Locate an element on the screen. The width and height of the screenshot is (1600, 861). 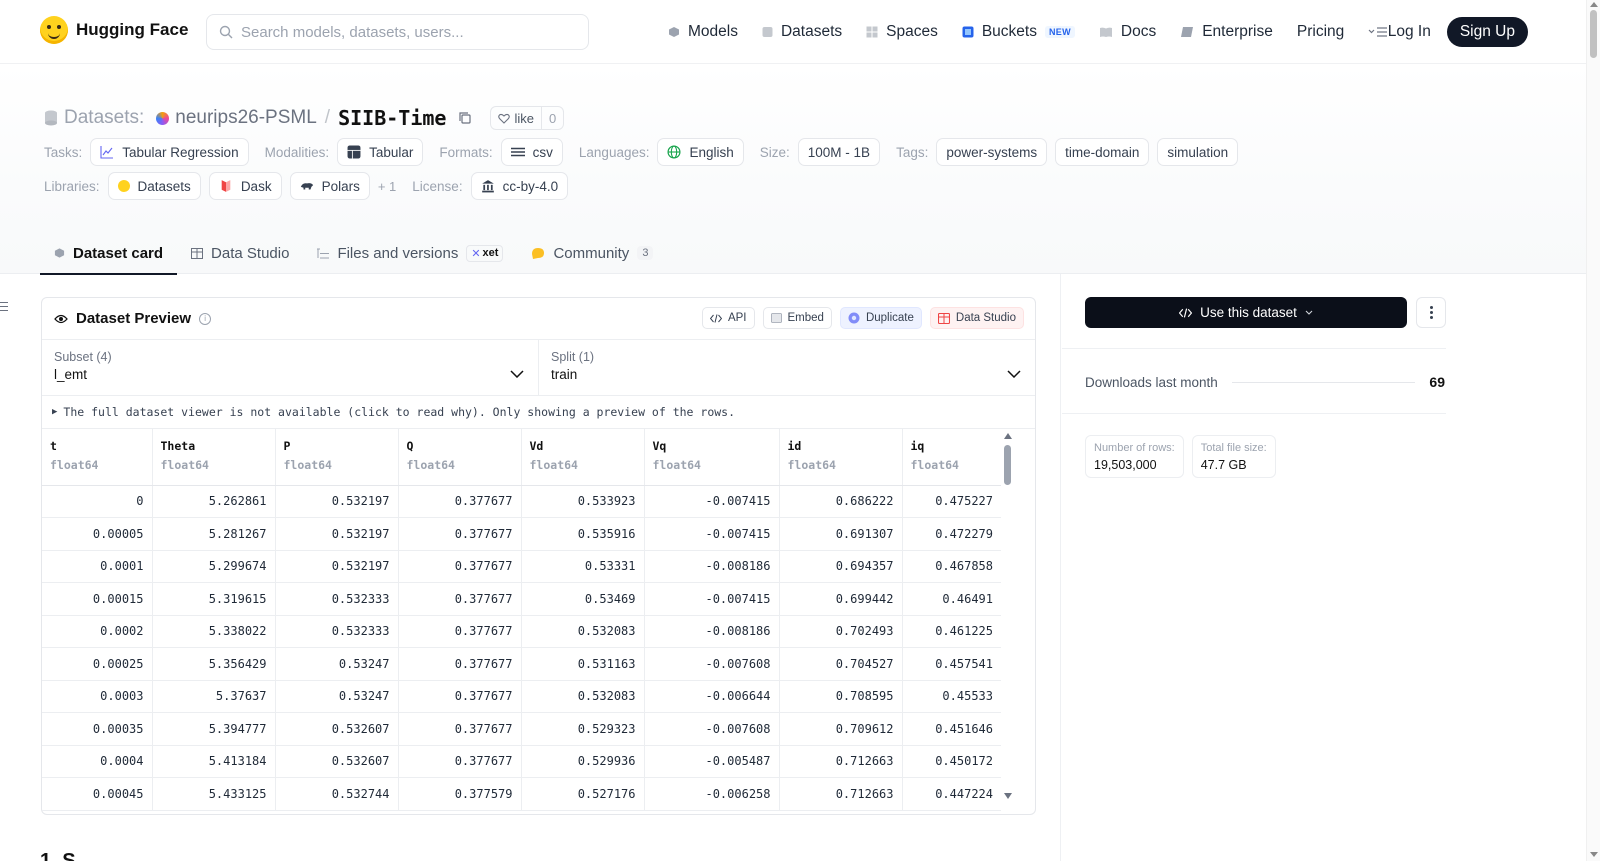
nav-spaces-label: Spaces is located at coordinates (912, 31).